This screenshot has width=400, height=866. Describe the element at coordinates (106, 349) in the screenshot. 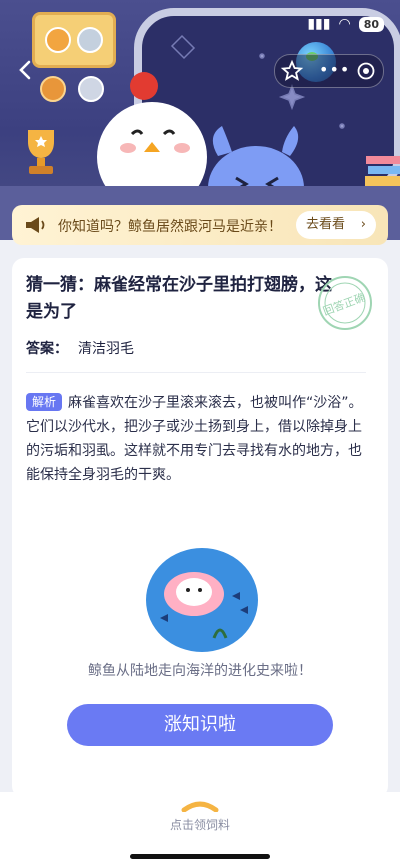

I see `answer-value: 清洁羽毛` at that location.